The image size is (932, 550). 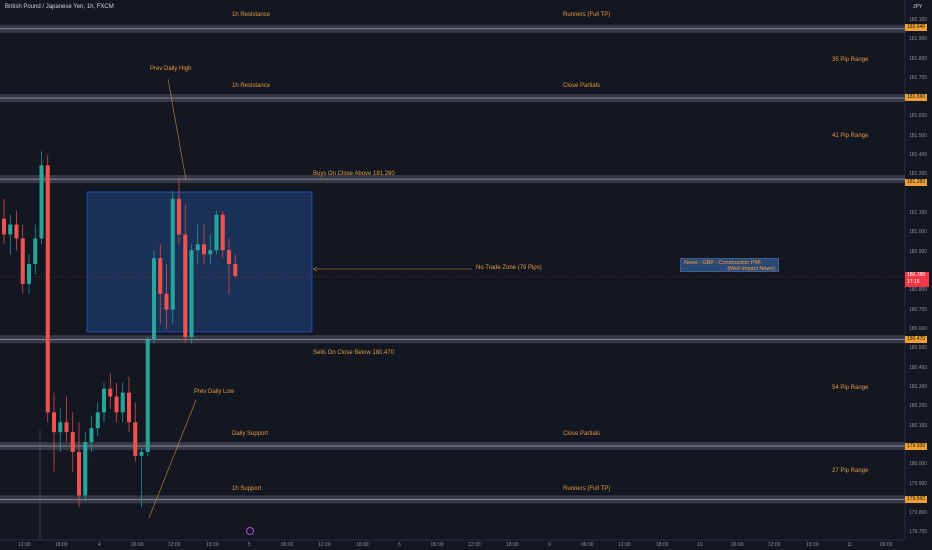 What do you see at coordinates (918, 426) in the screenshot?
I see `y-tick: 180.100` at bounding box center [918, 426].